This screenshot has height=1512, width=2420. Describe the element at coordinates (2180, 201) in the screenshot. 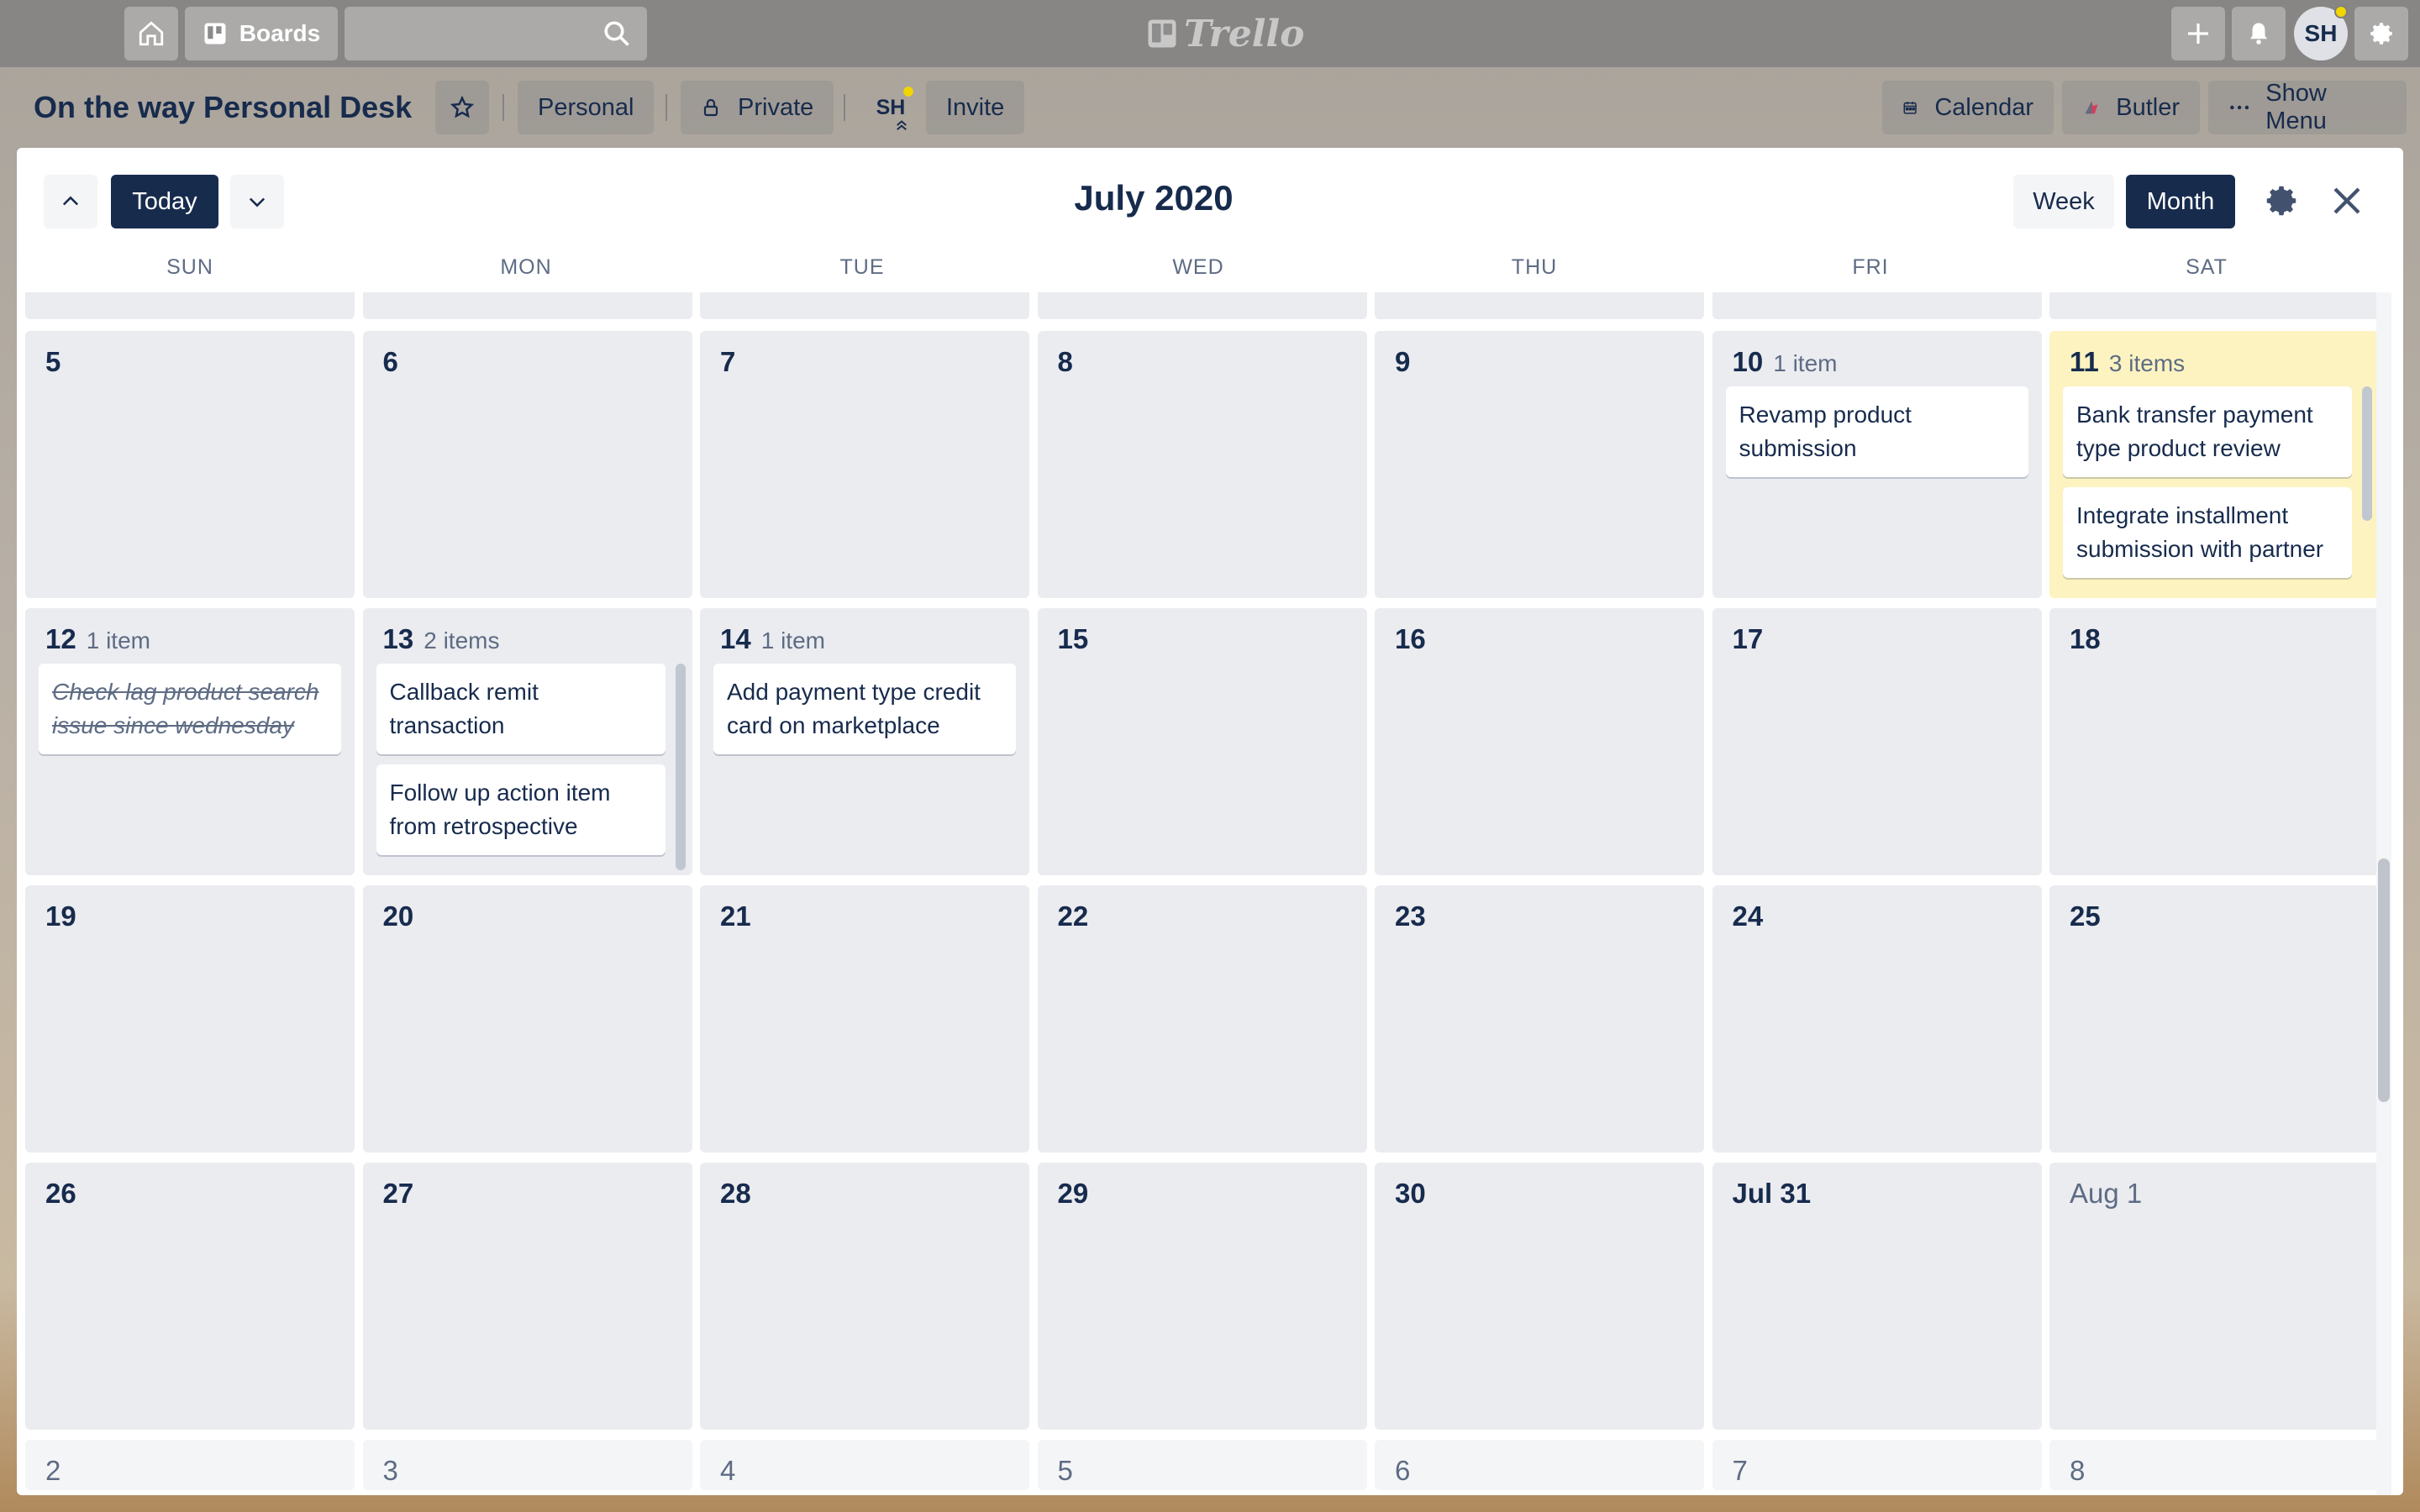

I see `month-view-button: Month` at that location.